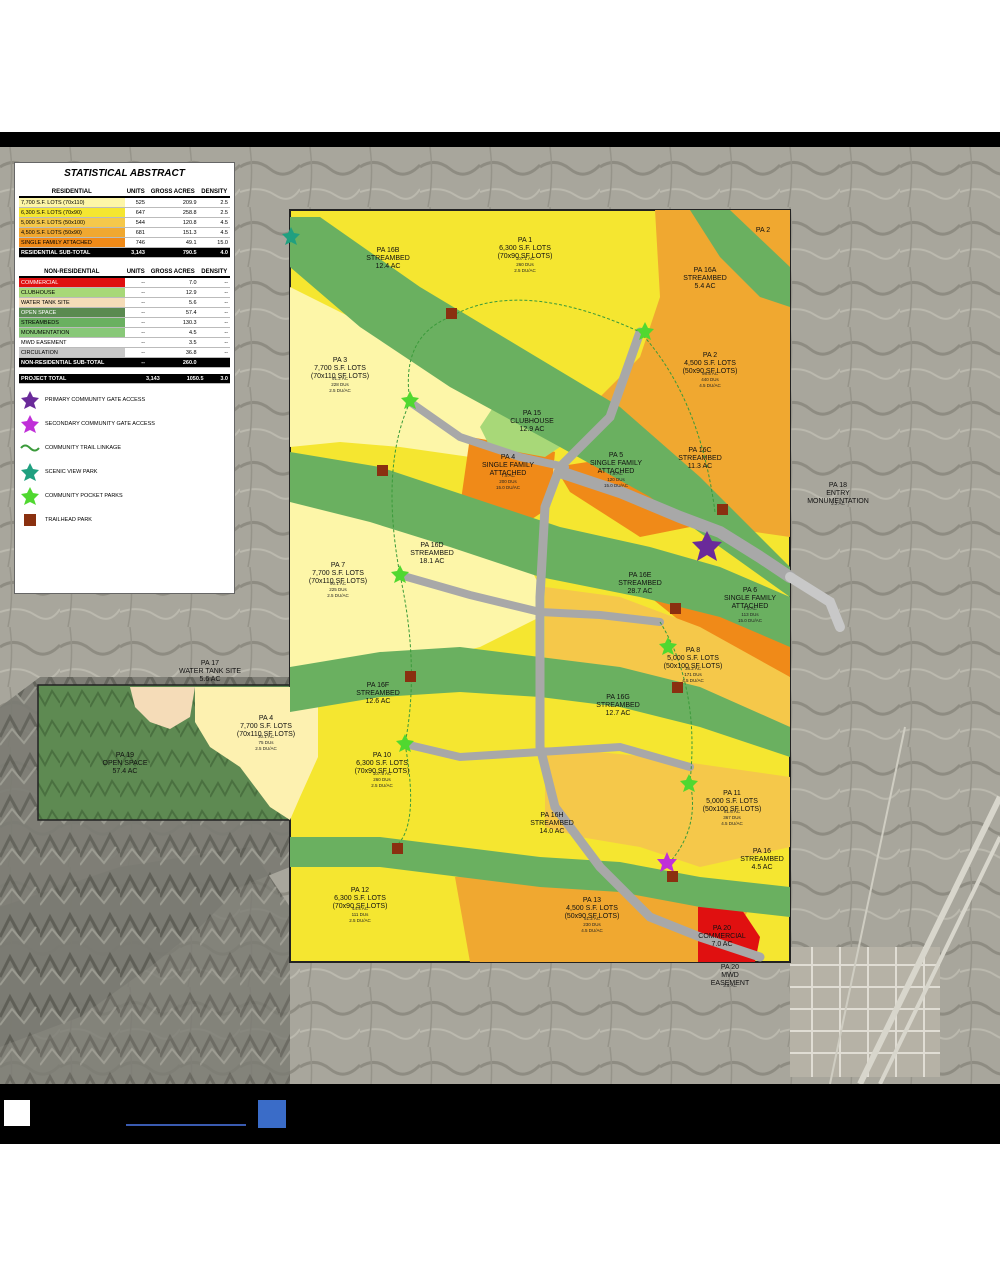 Image resolution: width=1000 pixels, height=1280 pixels. Describe the element at coordinates (72, 282) in the screenshot. I see `row-label: COMMERCIAL` at that location.